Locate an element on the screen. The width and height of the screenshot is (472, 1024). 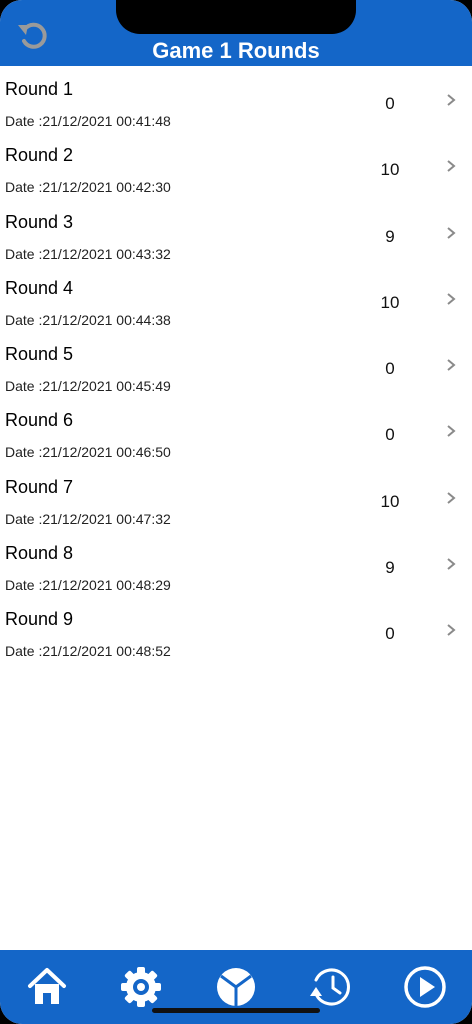
round-row: Round 6 Date :21/12/2021 00:46:50 0 is located at coordinates (236, 430).